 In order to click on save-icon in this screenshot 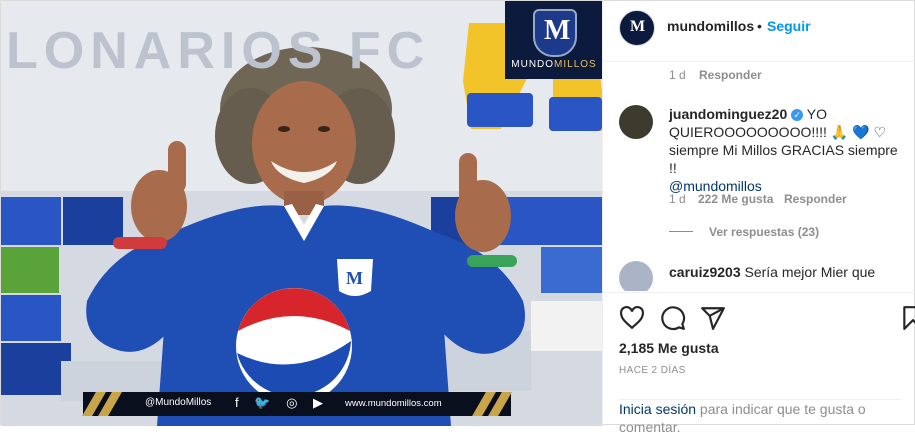, I will do `click(907, 318)`.